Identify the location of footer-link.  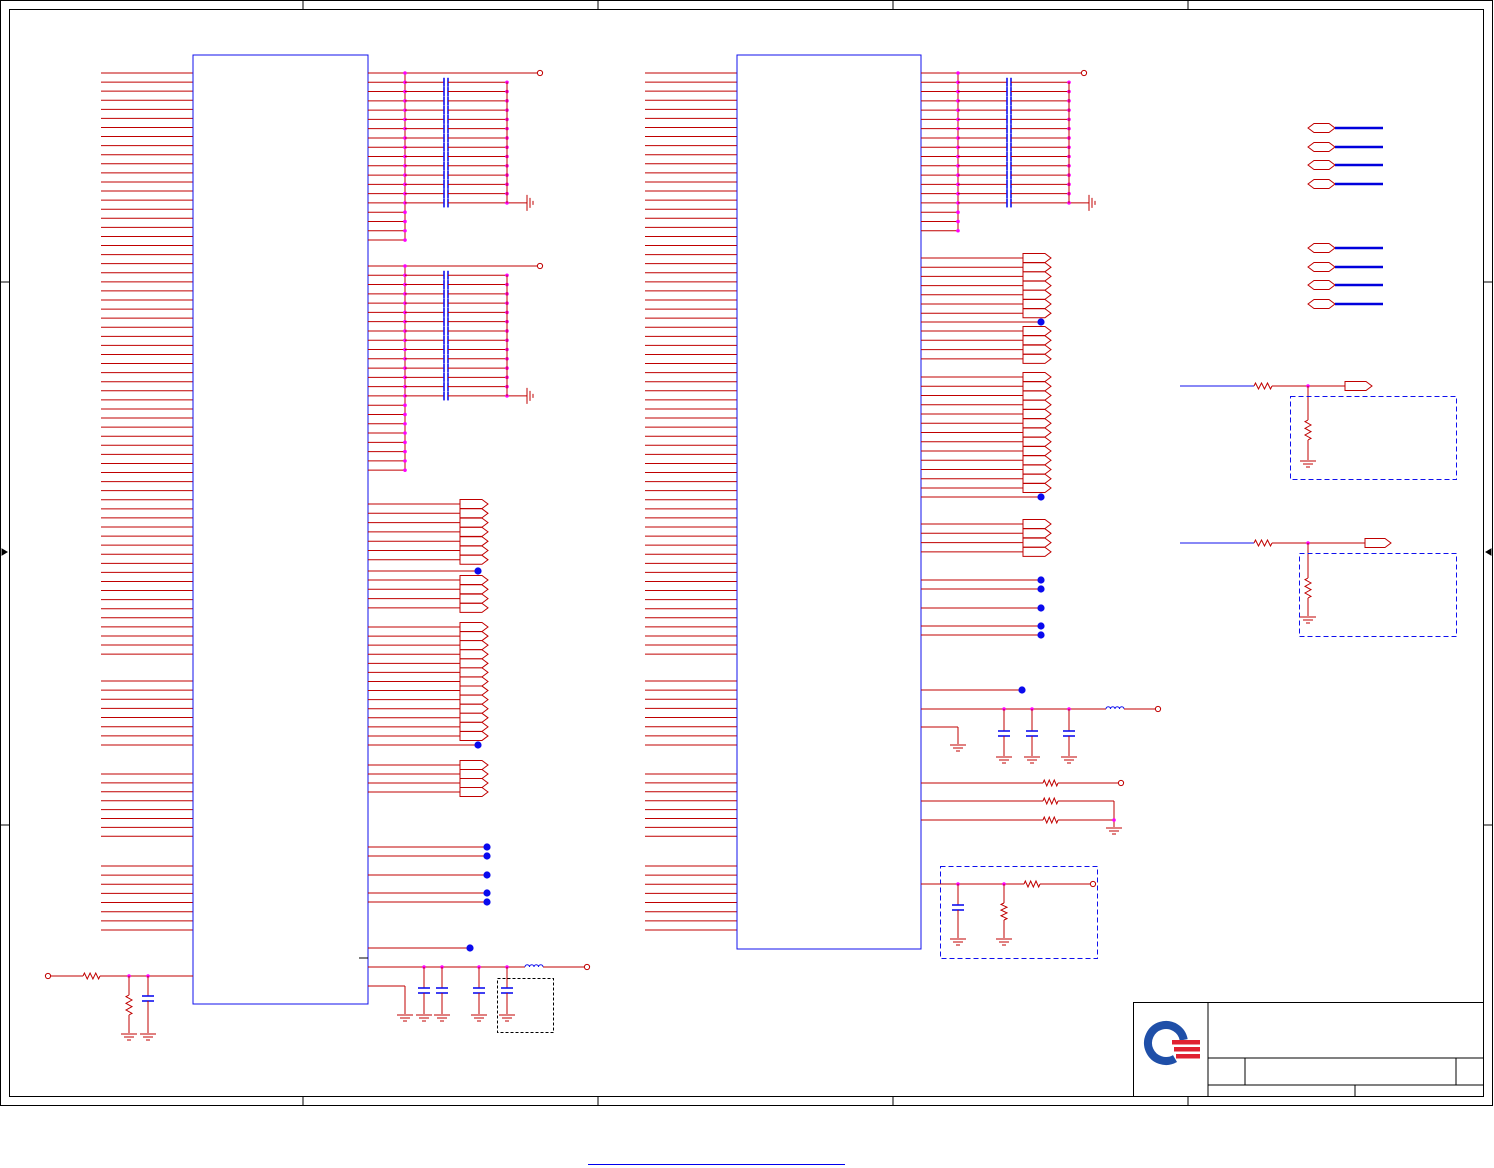
(716, 1164).